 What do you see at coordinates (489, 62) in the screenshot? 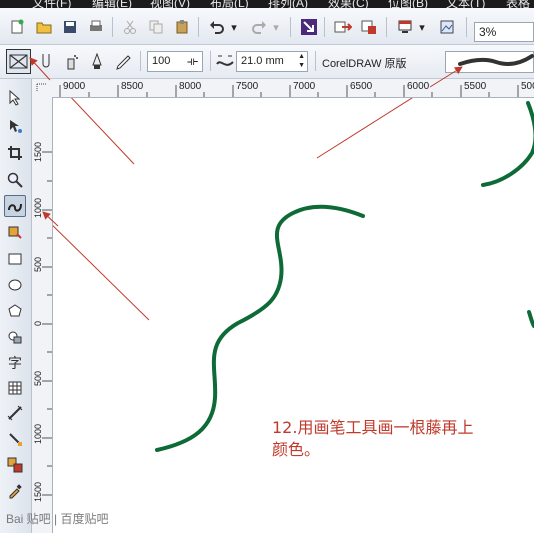
I see `stroke-style-dropdown` at bounding box center [489, 62].